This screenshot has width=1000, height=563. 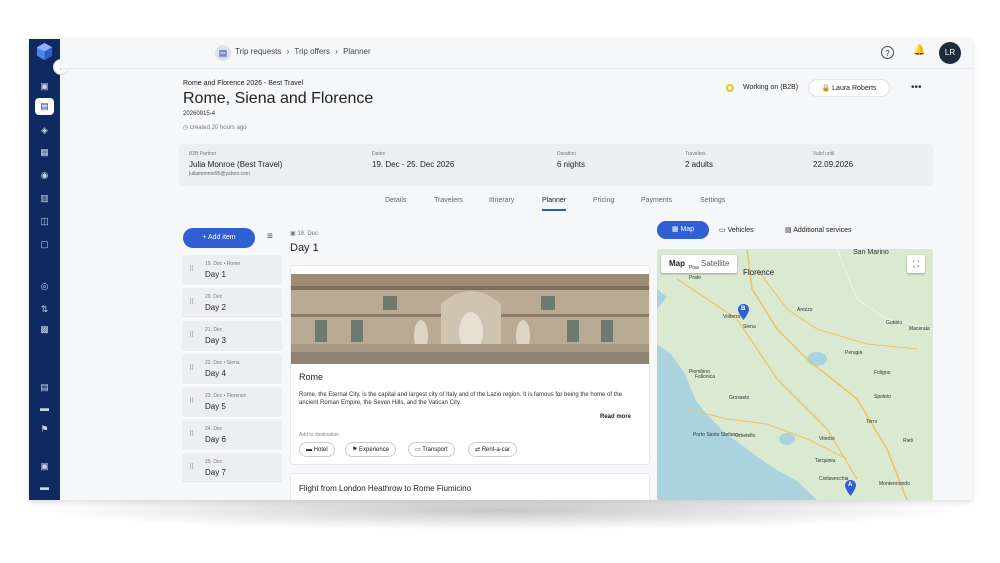 I want to click on chip-label: Rent-a-car, so click(x=496, y=450).